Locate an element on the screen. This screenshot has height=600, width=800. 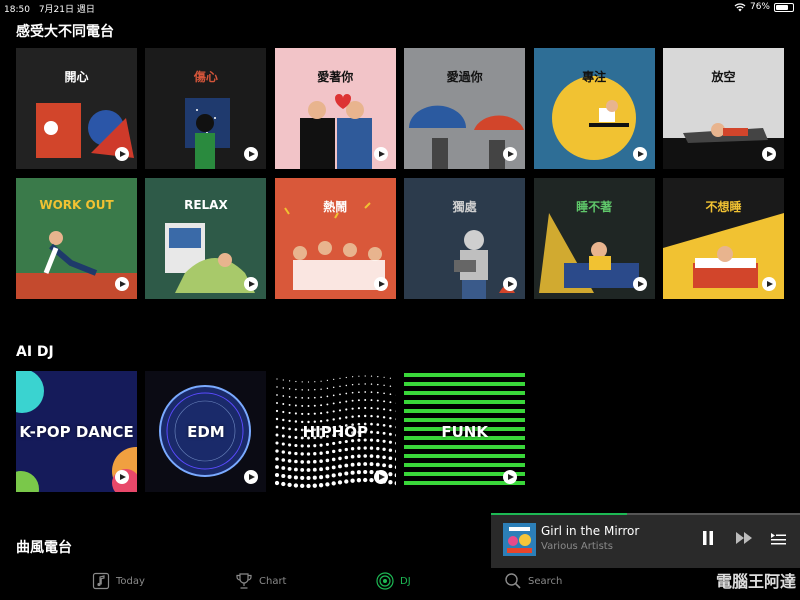
pause-button is located at coordinates (708, 538).